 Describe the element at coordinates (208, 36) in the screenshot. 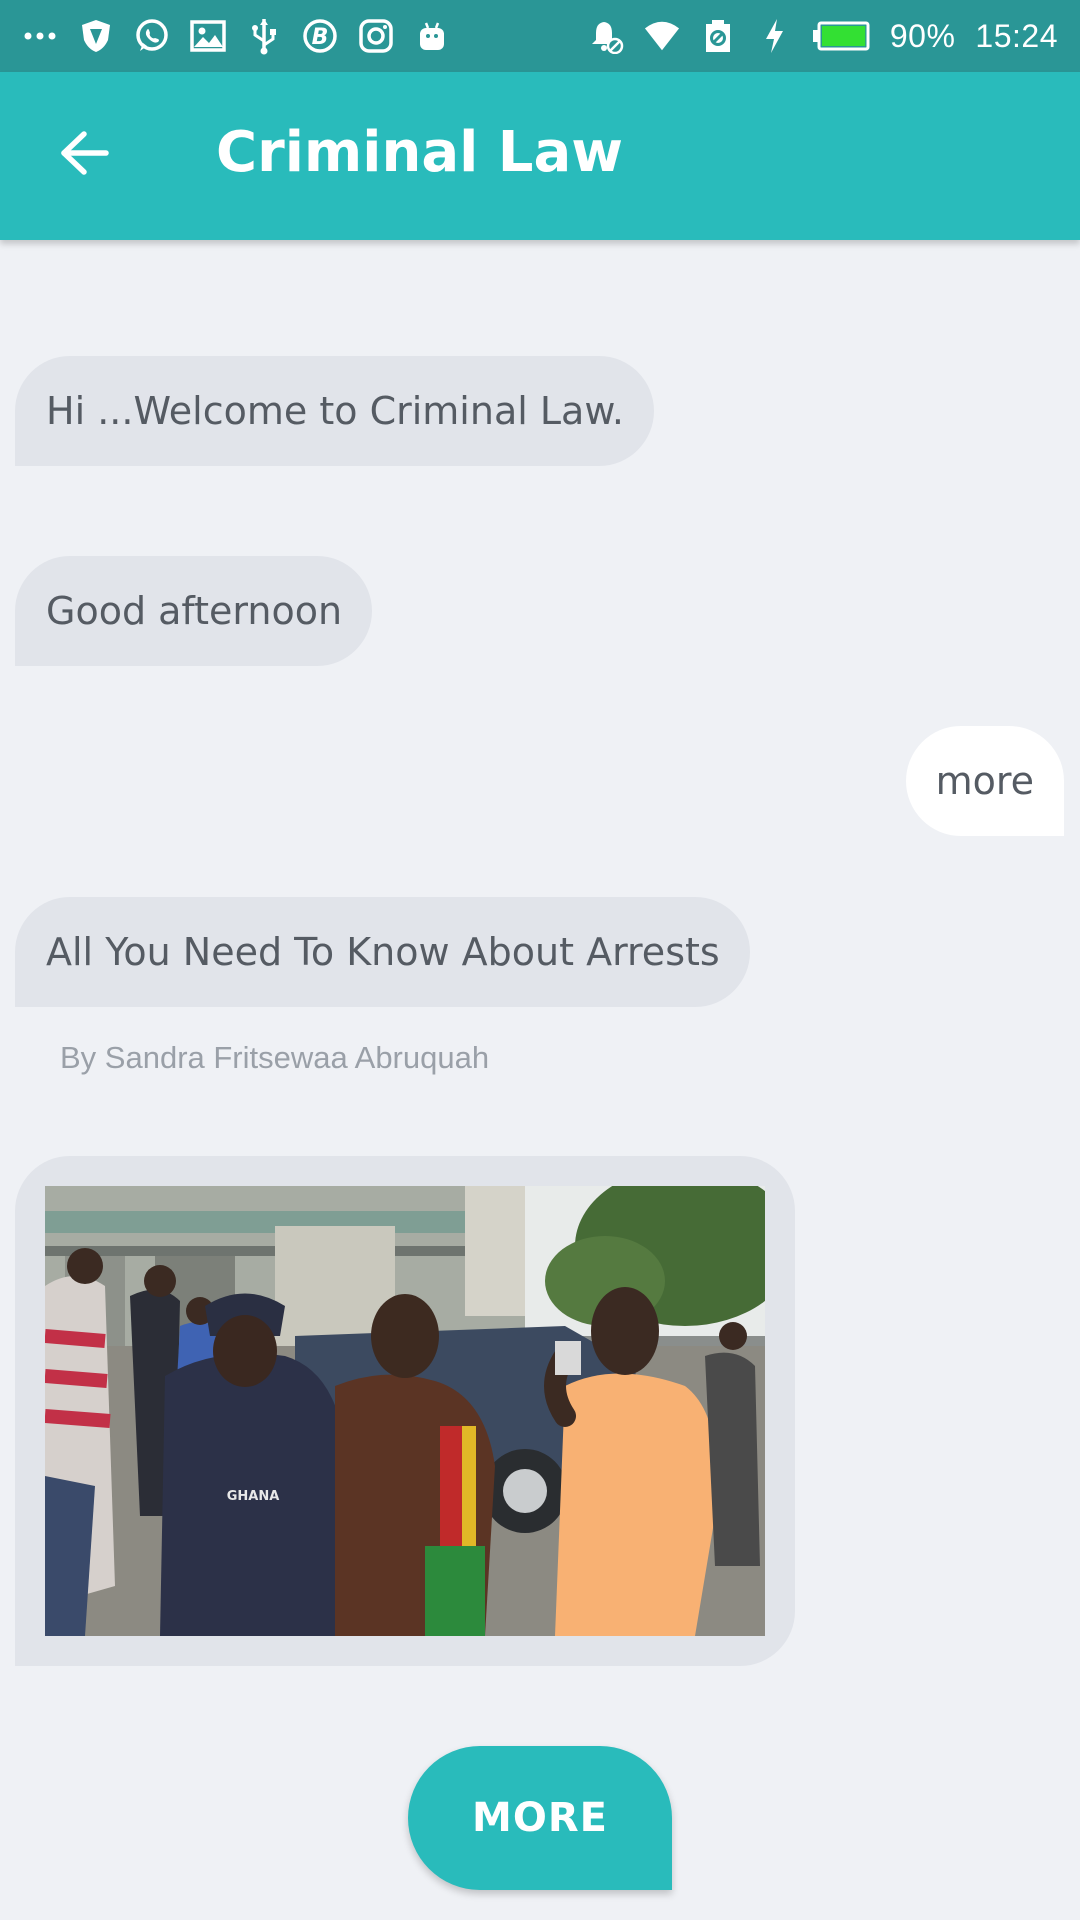

I see `gallery-icon` at that location.